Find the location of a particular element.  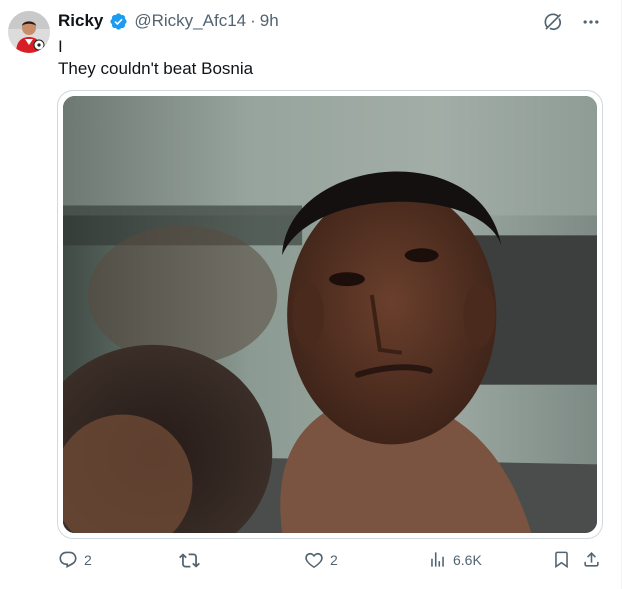

avatar is located at coordinates (29, 32).